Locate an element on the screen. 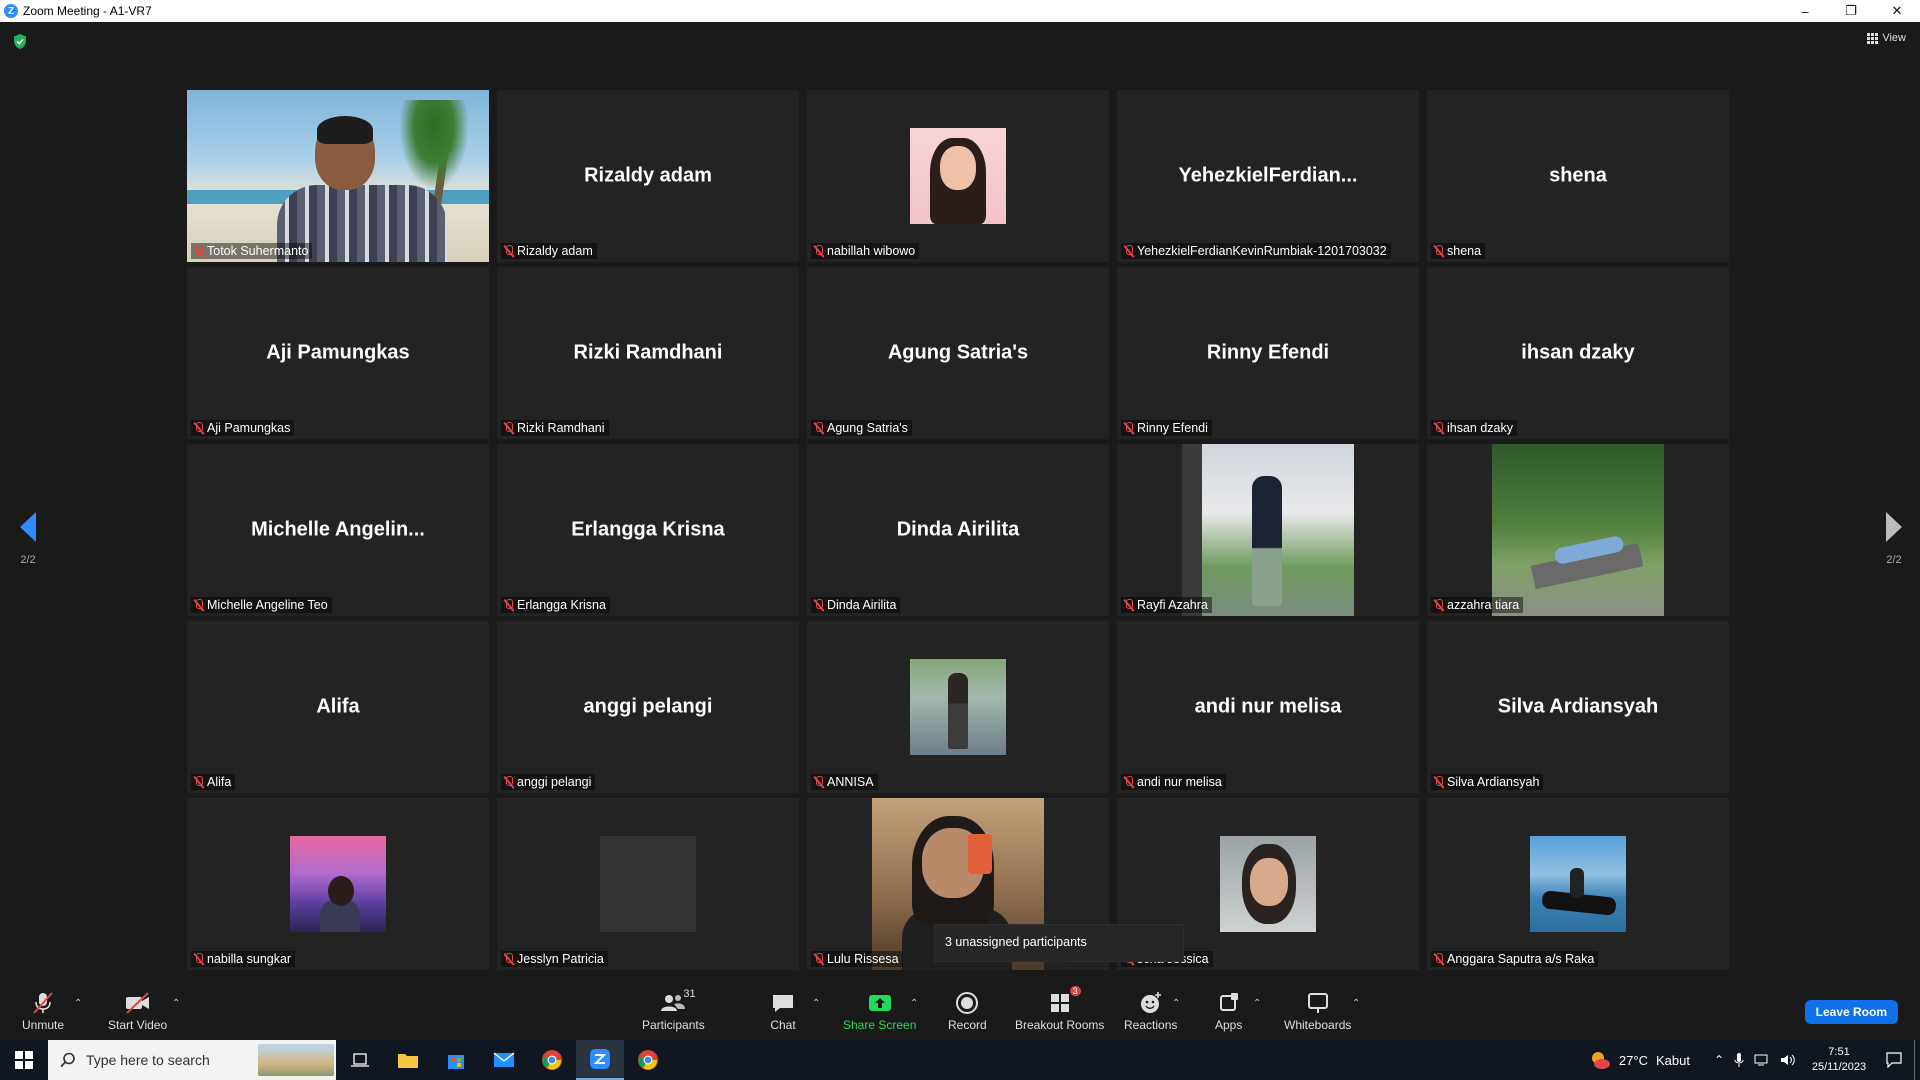  chrome-window-button is located at coordinates (648, 1060).